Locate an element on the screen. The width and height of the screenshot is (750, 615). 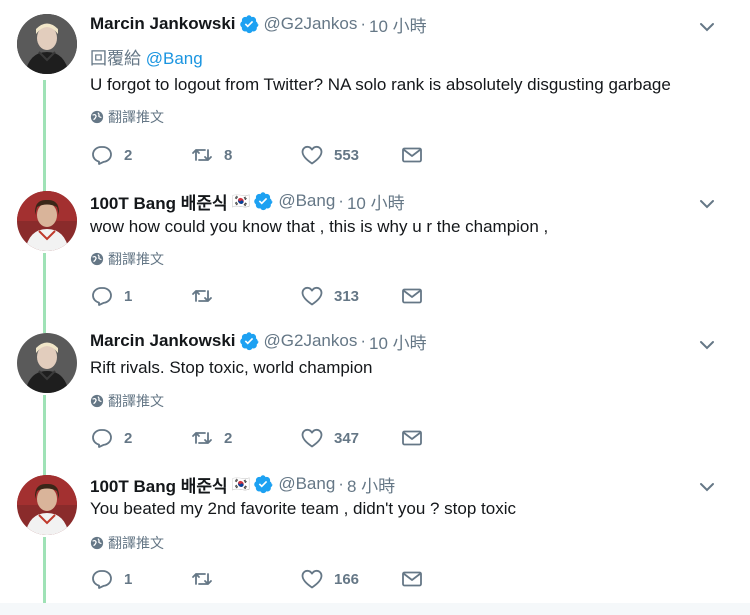
like-button: 313 is located at coordinates (350, 296).